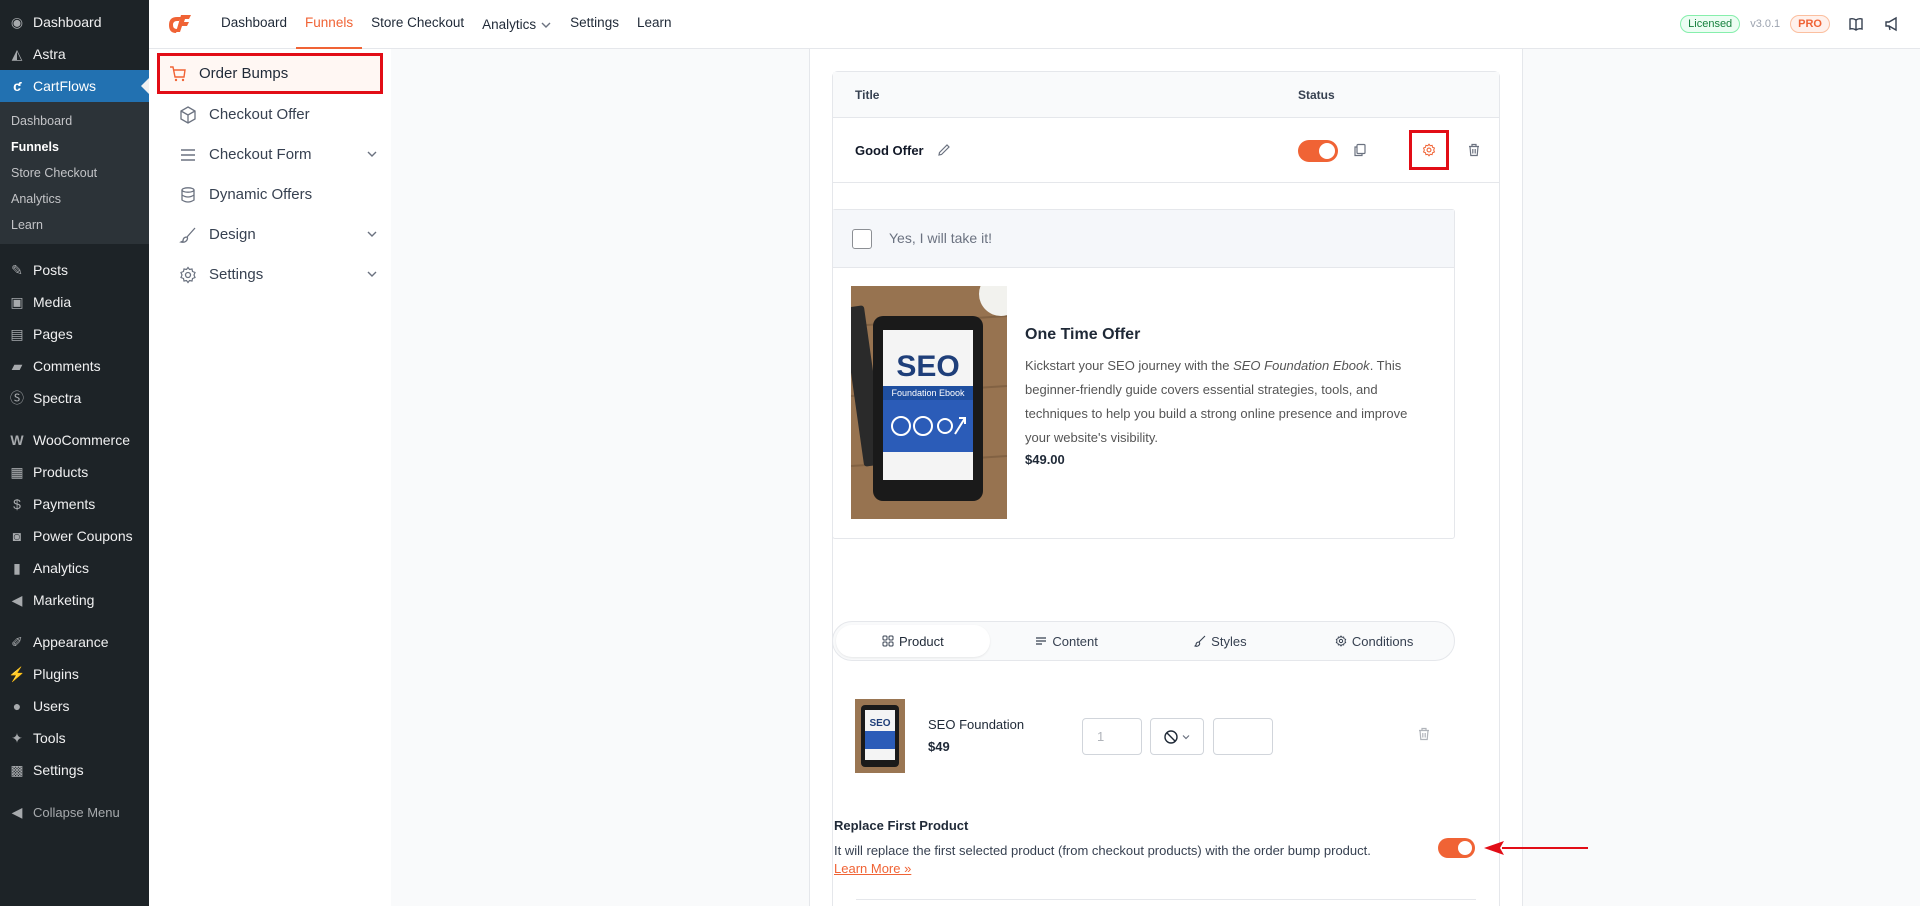  I want to click on cart-icon, so click(178, 74).